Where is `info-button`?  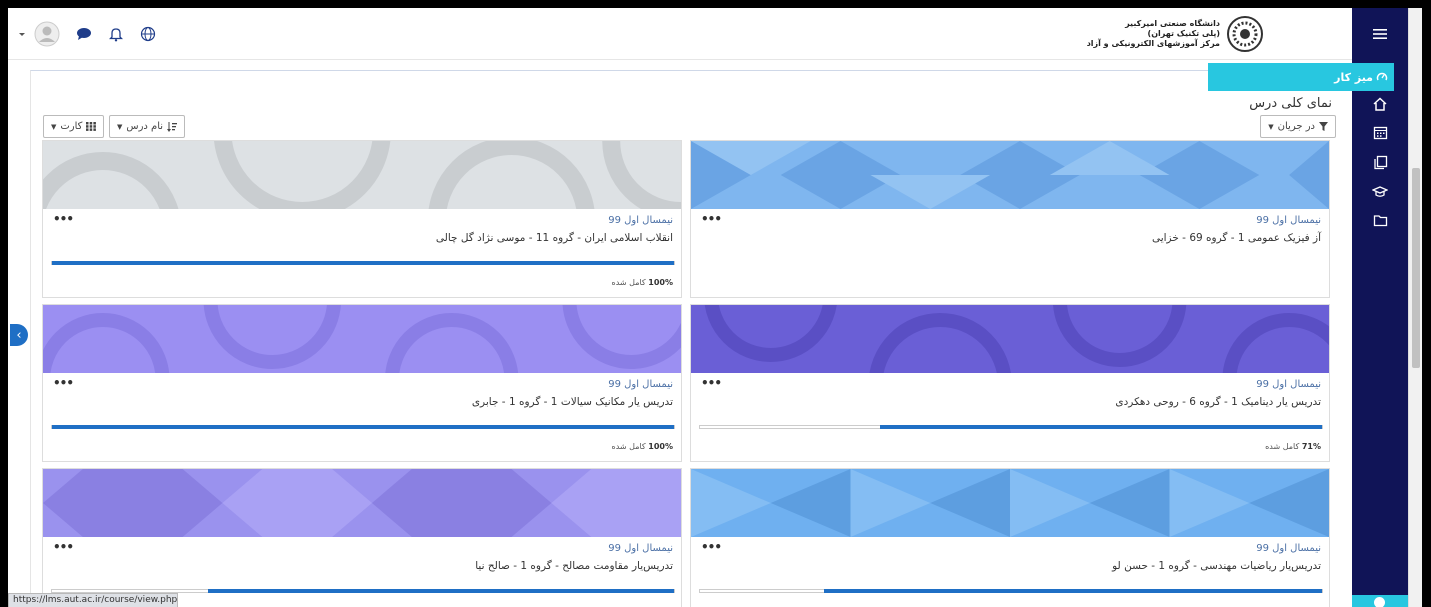 info-button is located at coordinates (1380, 601).